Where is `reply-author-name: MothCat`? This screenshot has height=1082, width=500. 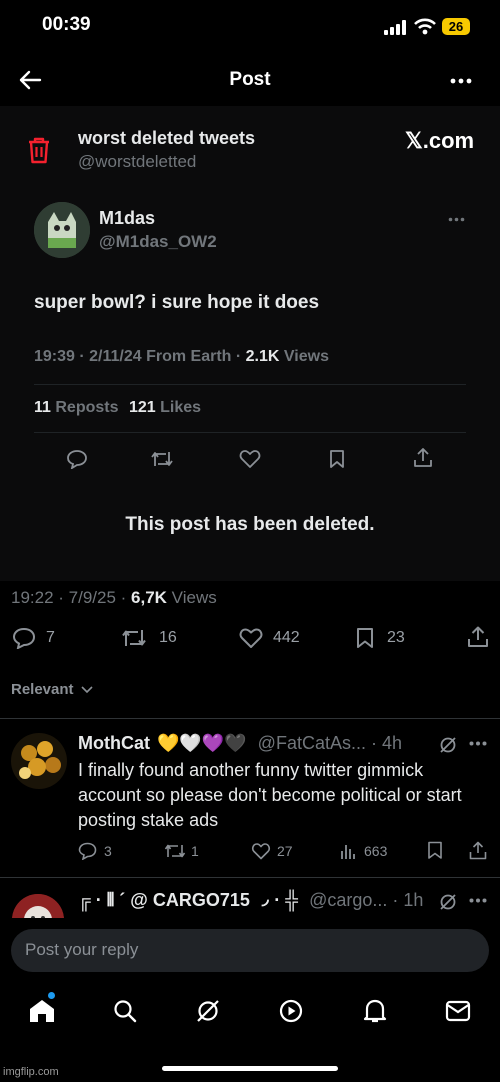 reply-author-name: MothCat is located at coordinates (114, 743).